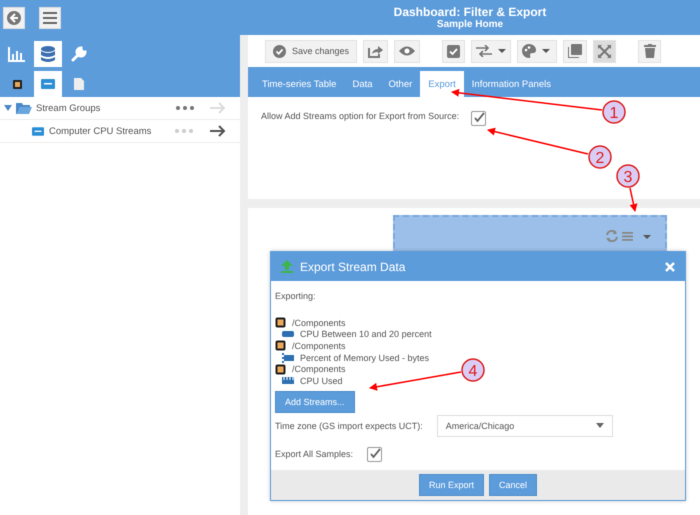 The height and width of the screenshot is (515, 700). I want to click on database-icon, so click(48, 54).